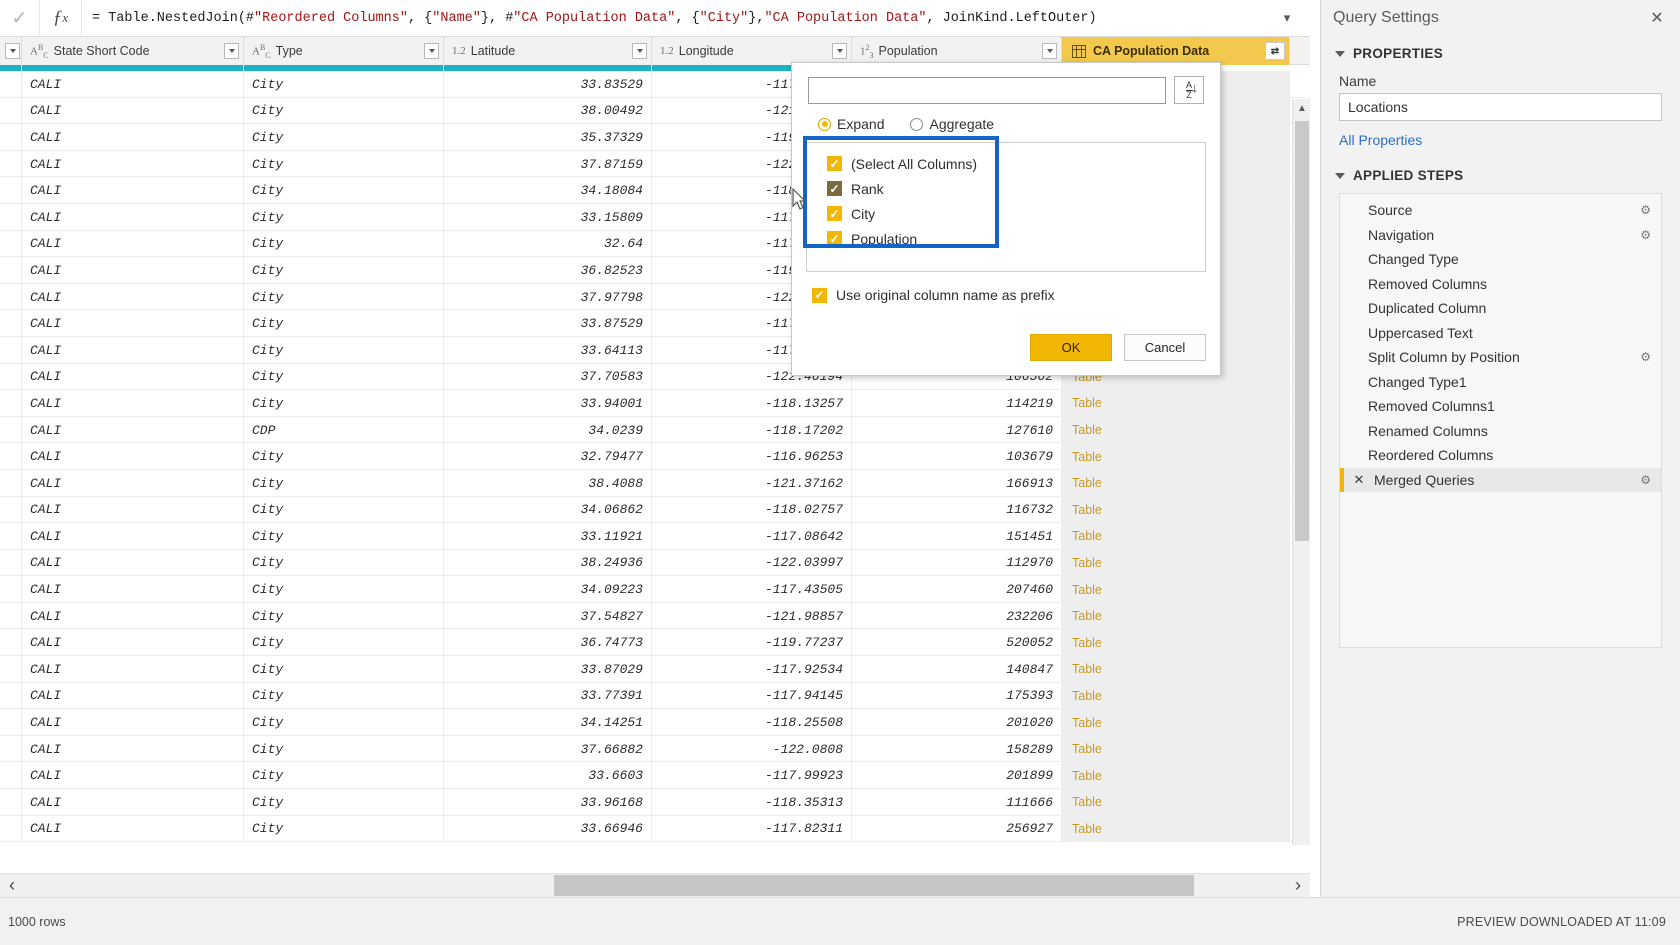 The image size is (1680, 945). I want to click on applied-step-item: Removed Columns1, so click(1500, 406).